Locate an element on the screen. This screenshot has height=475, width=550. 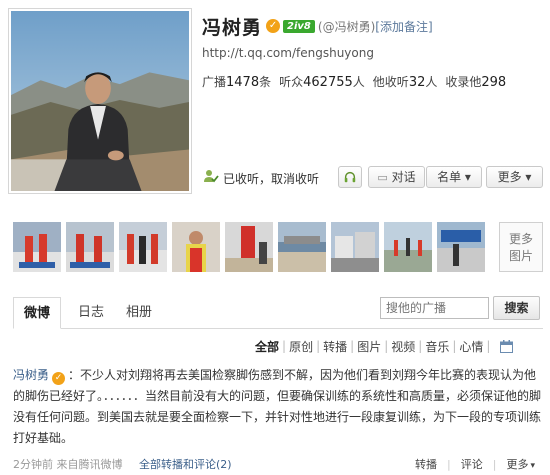
stat-listeners: 听众462755人 is located at coordinates (322, 81).